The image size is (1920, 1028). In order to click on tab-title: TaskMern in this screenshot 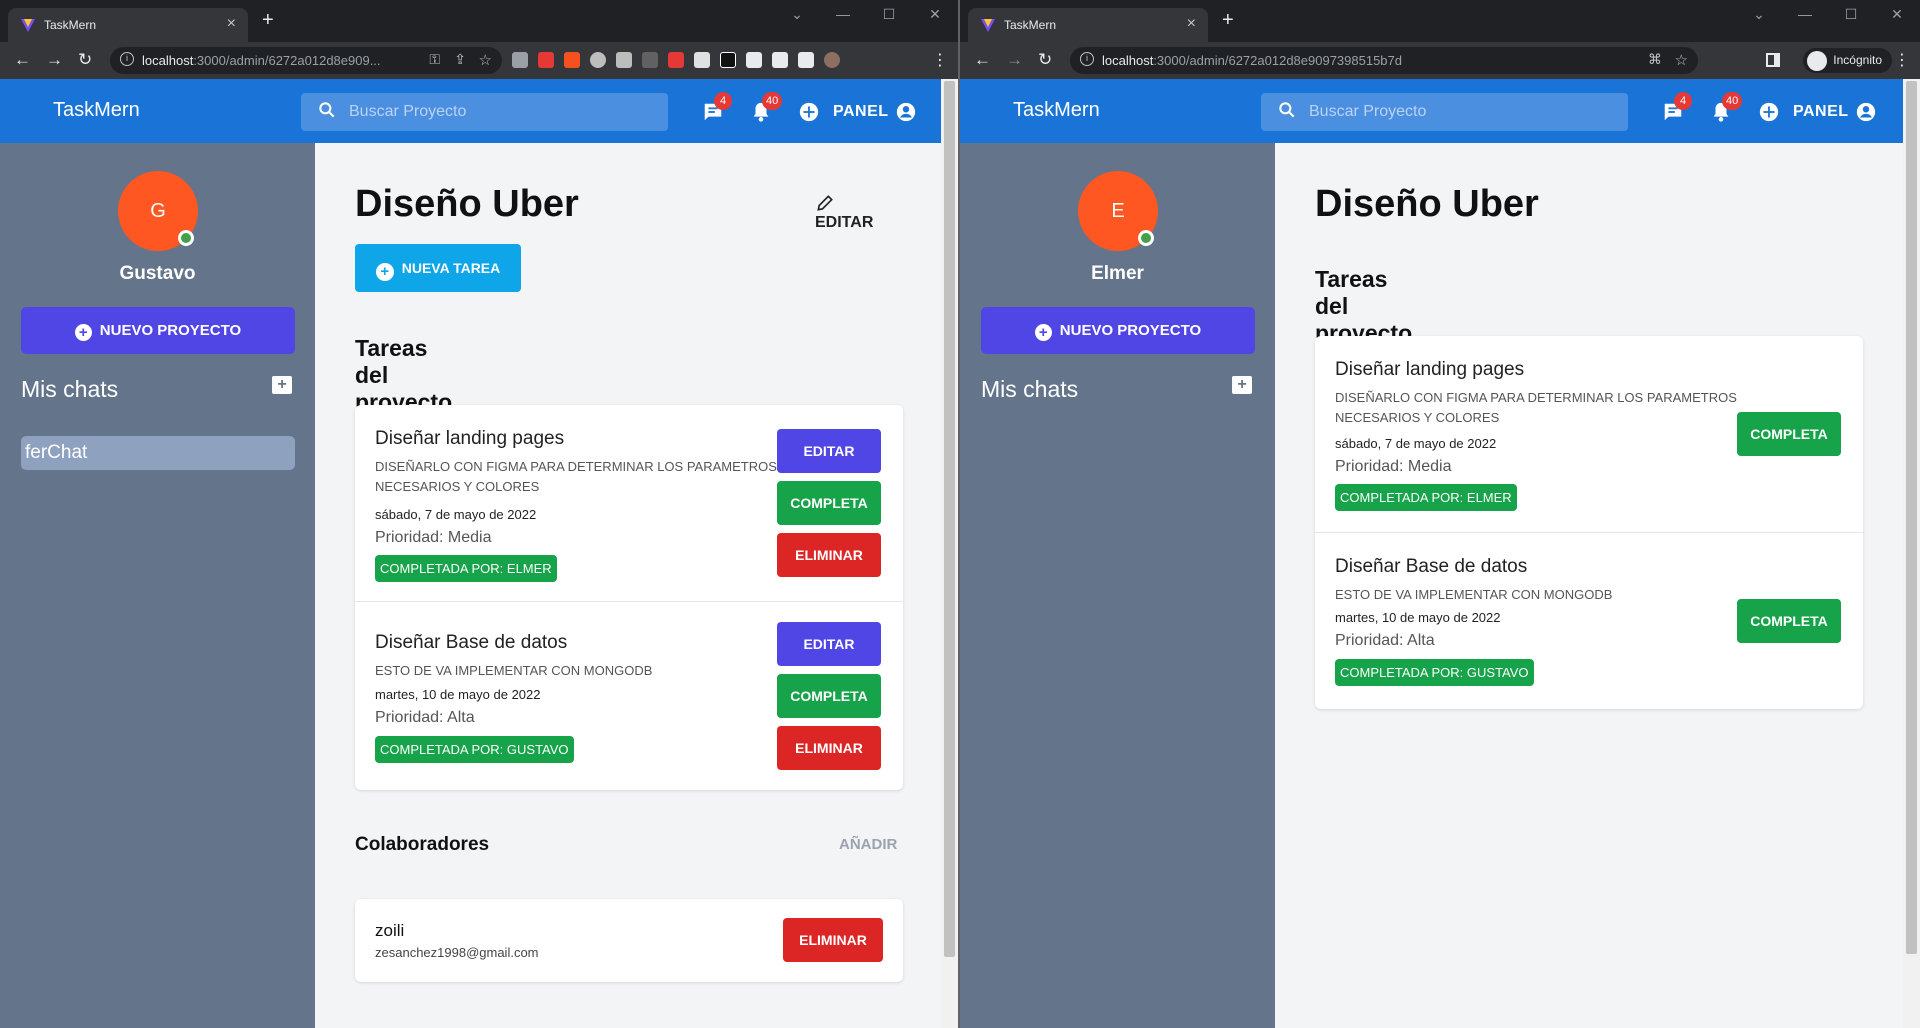, I will do `click(1030, 25)`.